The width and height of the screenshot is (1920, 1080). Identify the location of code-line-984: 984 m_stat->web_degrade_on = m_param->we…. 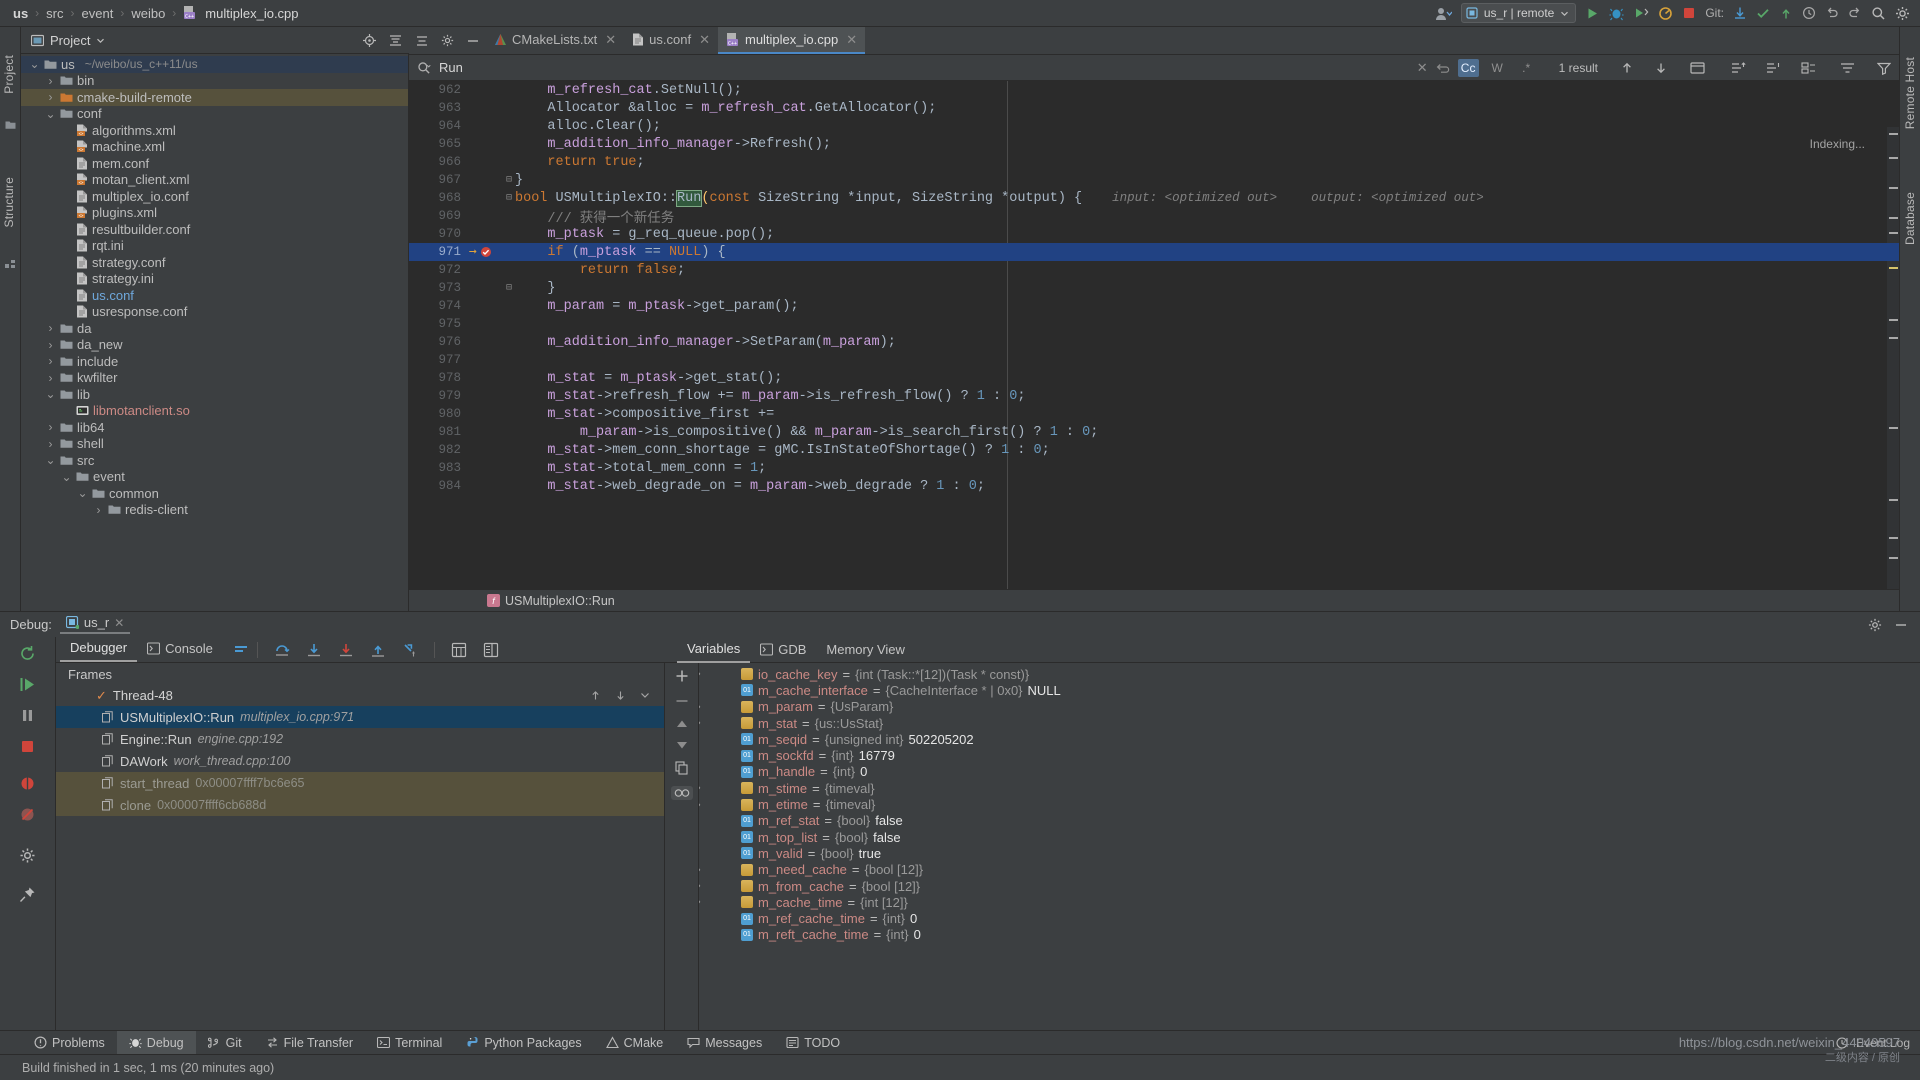
(1154, 486).